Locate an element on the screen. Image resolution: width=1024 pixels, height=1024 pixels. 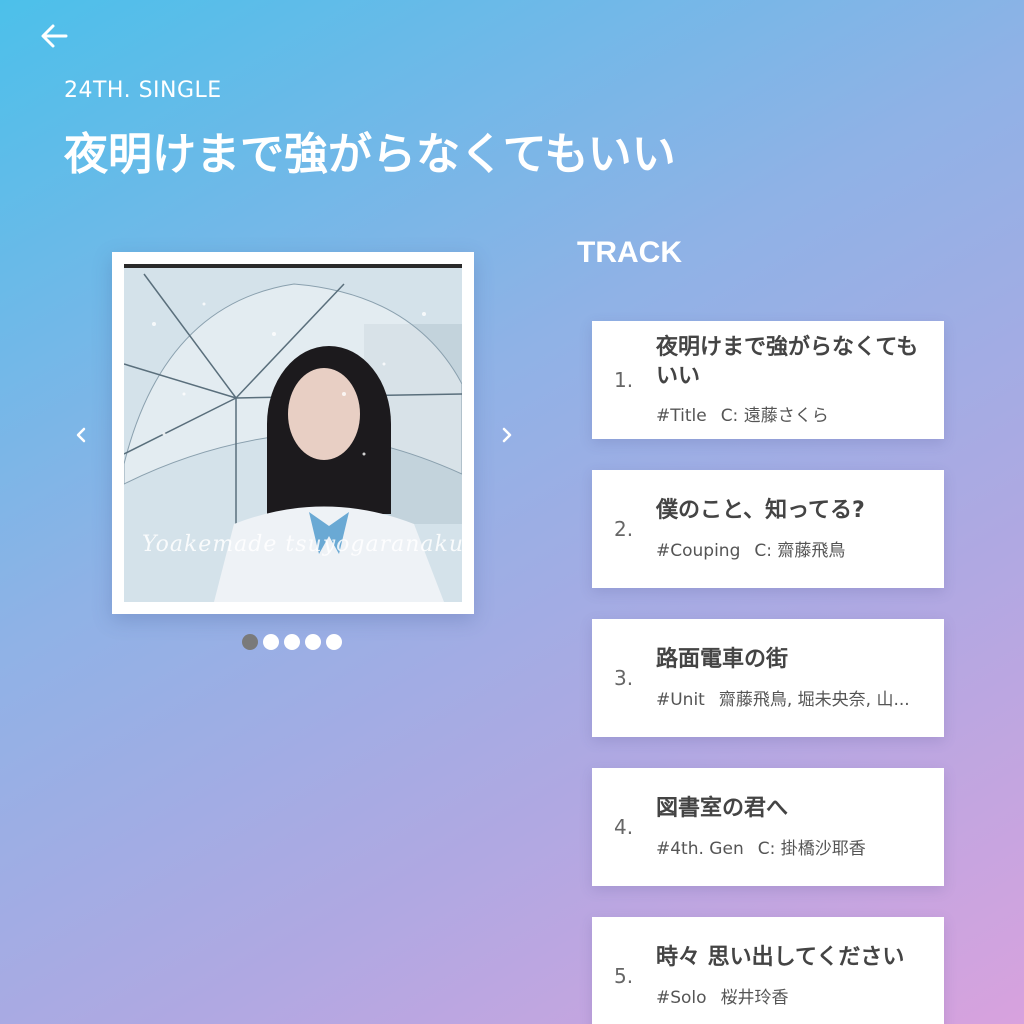
track-meta: #4th. Gen C: 掛橋沙耶香 is located at coordinates (792, 846).